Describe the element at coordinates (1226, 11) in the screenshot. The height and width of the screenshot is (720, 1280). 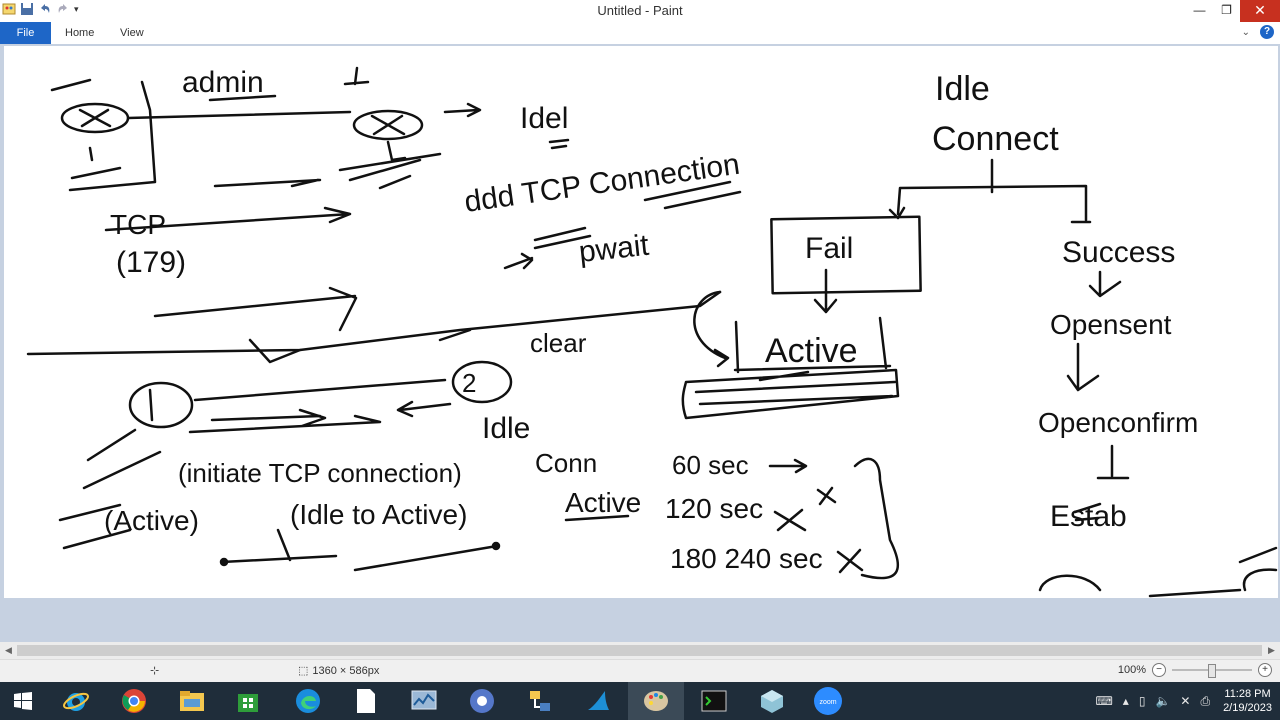
I see `restore-button: ❐` at that location.